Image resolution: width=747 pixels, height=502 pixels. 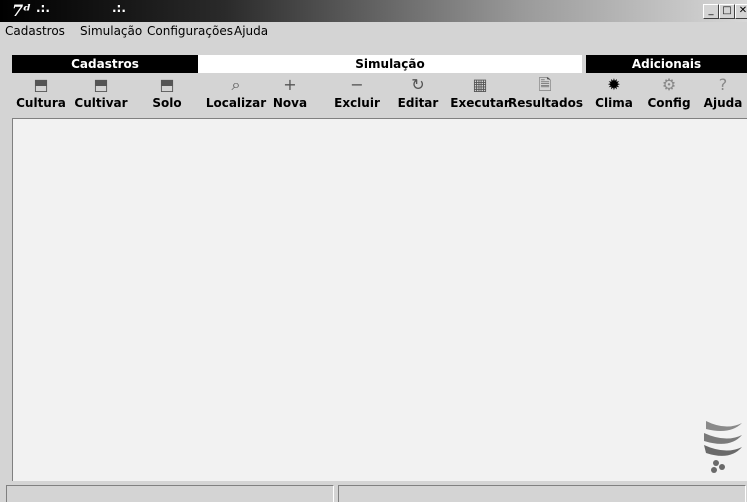 I want to click on plus-icon: +, so click(x=290, y=84).